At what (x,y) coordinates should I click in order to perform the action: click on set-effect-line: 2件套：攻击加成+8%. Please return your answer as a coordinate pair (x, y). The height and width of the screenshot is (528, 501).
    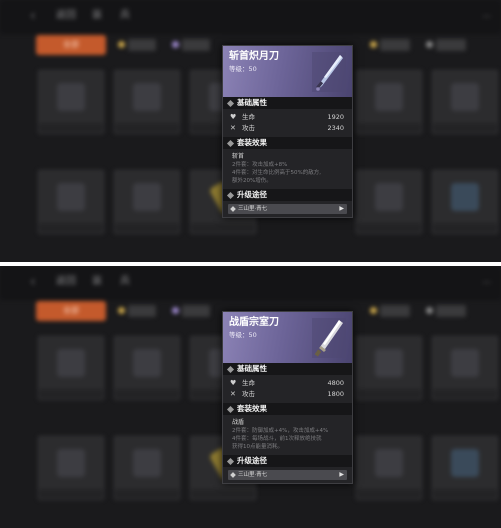
    Looking at the image, I should click on (260, 165).